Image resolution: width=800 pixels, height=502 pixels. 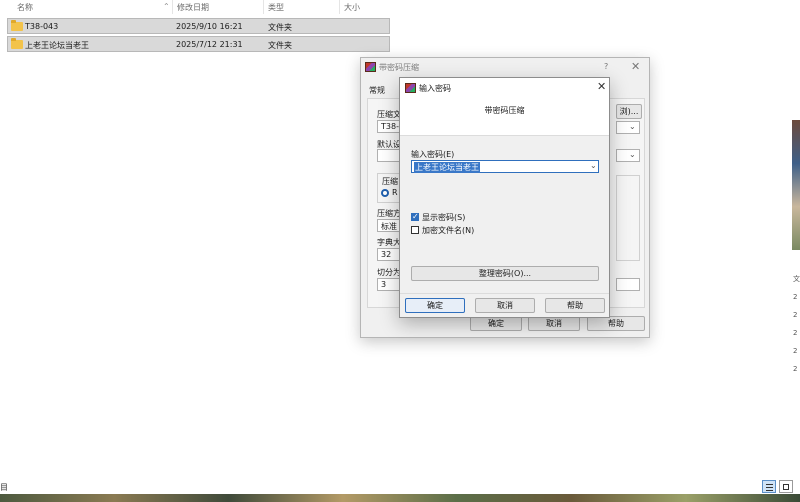 What do you see at coordinates (209, 44) in the screenshot?
I see `file-date: 2025/7/12 21:31` at bounding box center [209, 44].